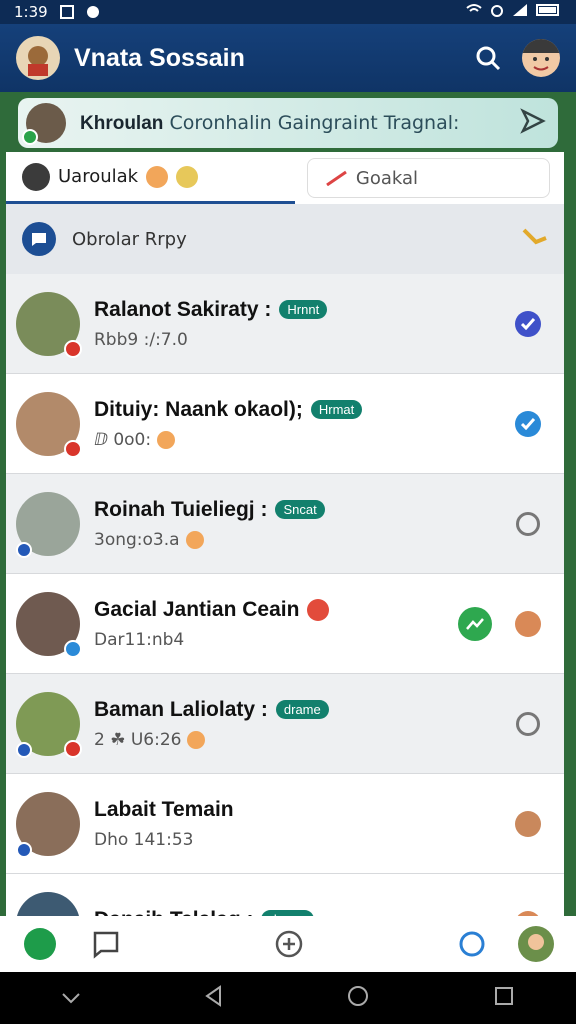 Image resolution: width=576 pixels, height=1024 pixels. Describe the element at coordinates (549, 12) in the screenshot. I see `battery-icon` at that location.